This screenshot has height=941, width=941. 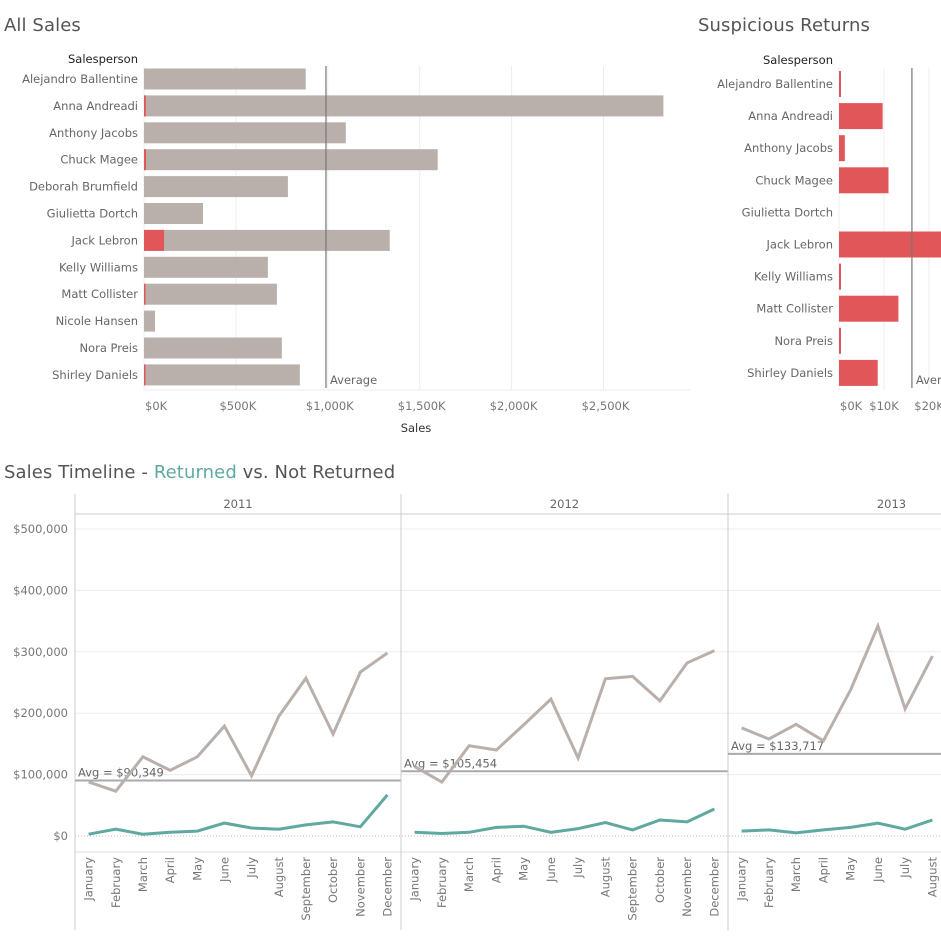 I want to click on x-axis-title: Sales, so click(x=416, y=428).